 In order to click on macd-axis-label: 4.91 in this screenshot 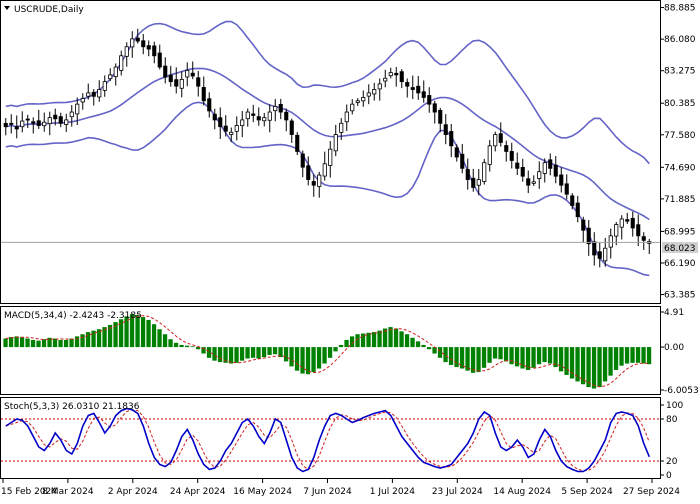, I will do `click(674, 313)`.